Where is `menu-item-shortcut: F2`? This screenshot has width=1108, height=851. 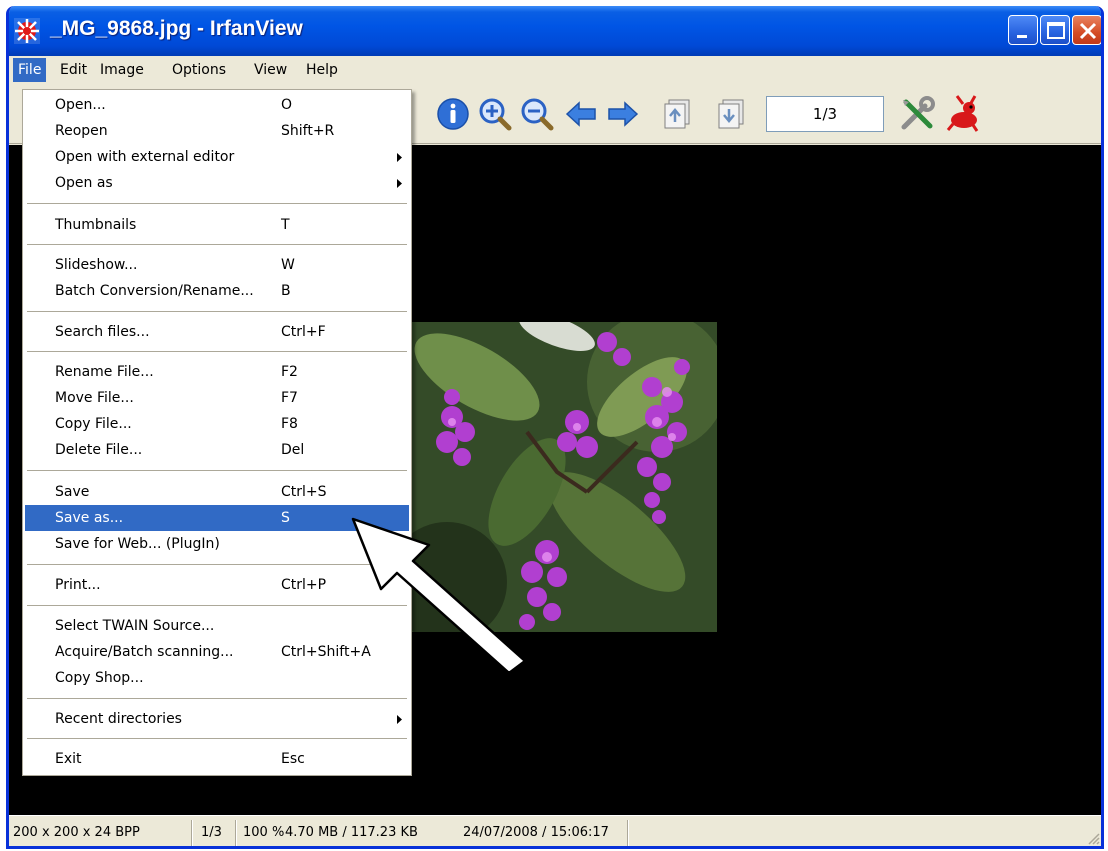
menu-item-shortcut: F2 is located at coordinates (289, 372).